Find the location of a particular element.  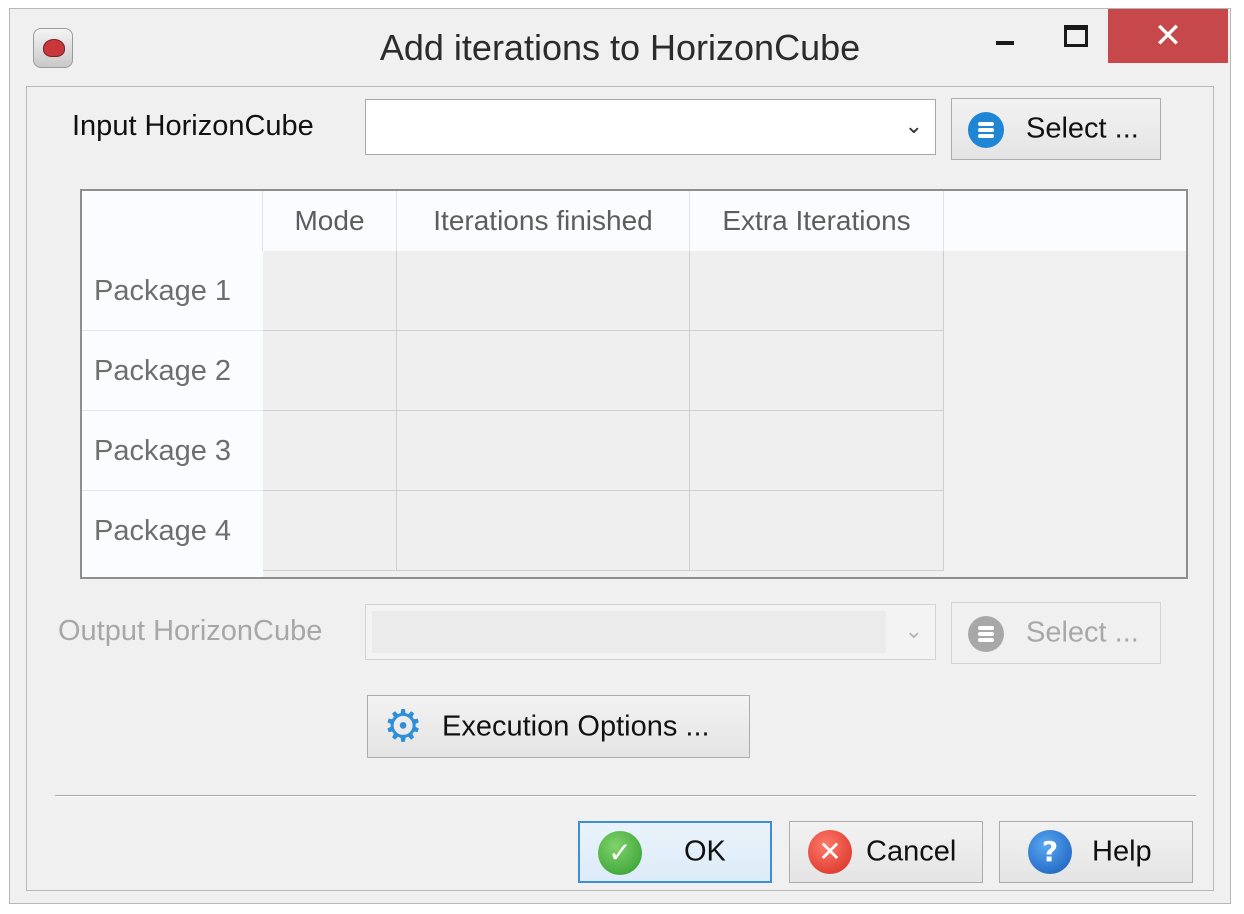

ok-label: OK is located at coordinates (705, 851).